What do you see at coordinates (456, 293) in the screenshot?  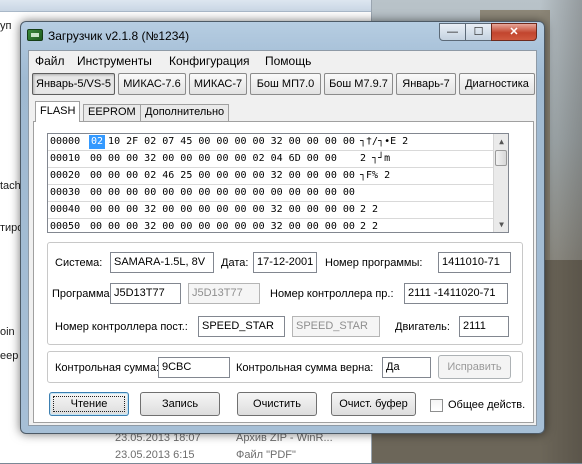 I see `controller-number-field: 2111 -1411020-71` at bounding box center [456, 293].